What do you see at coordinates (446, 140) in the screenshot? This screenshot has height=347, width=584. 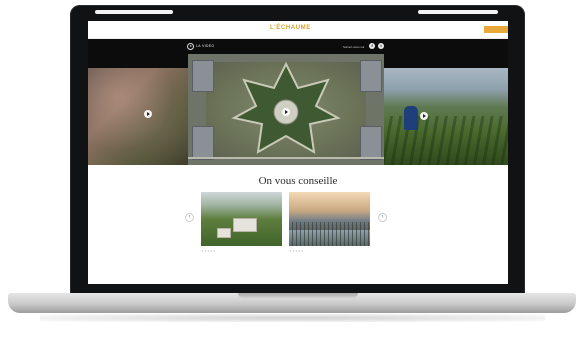 I see `vineyard-image` at bounding box center [446, 140].